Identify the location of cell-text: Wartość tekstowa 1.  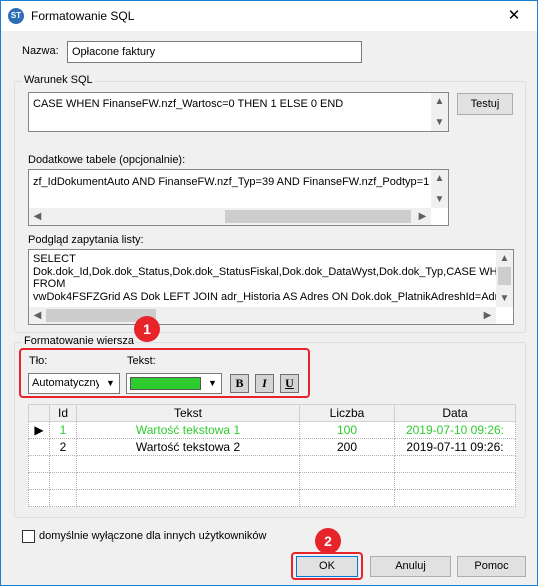
(188, 430).